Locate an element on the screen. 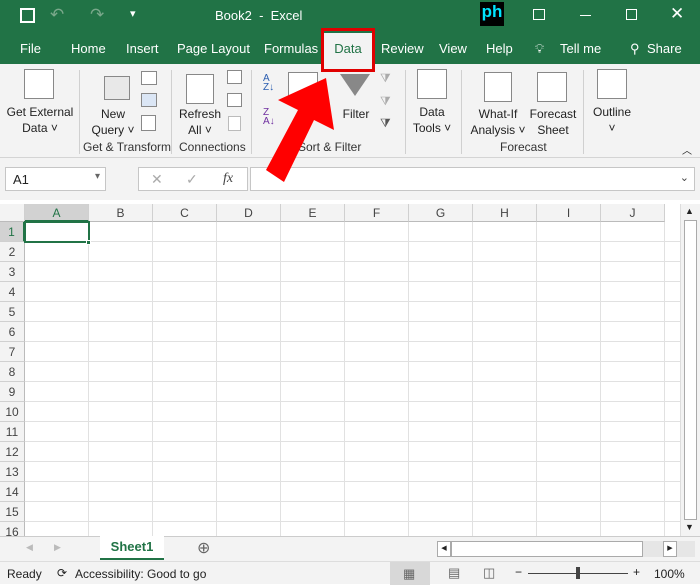  red-arrow-annotation is located at coordinates (300, 130).